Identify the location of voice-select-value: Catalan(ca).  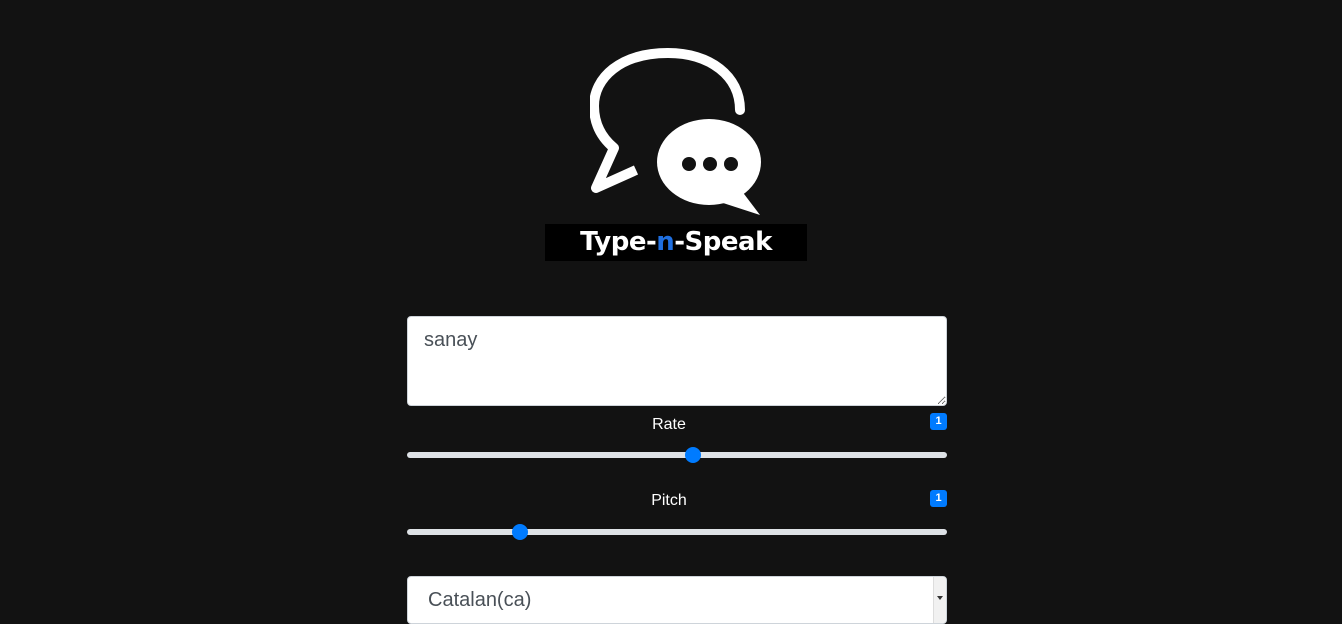
(480, 600).